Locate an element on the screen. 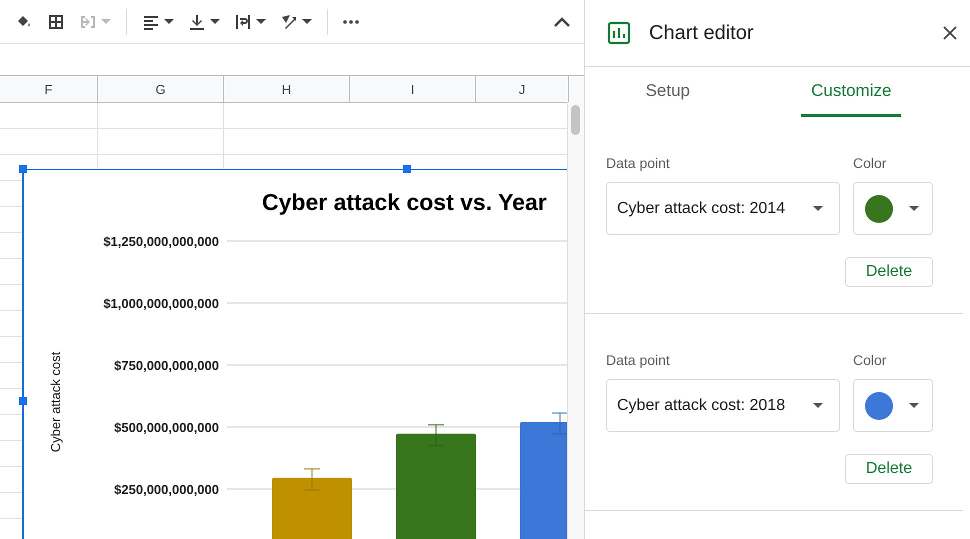 The width and height of the screenshot is (970, 539). axis-label: $1,250,000,000,000 is located at coordinates (161, 241).